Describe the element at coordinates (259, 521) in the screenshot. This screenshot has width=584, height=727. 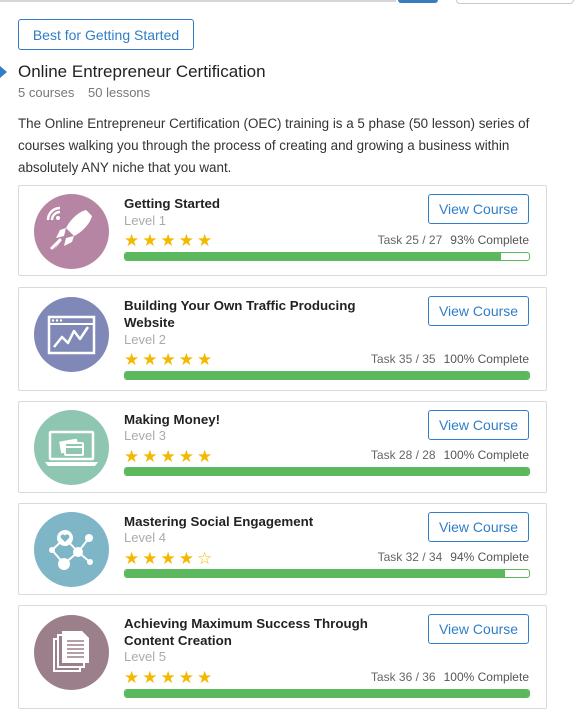
I see `course-title: Mastering Social Engagement` at that location.